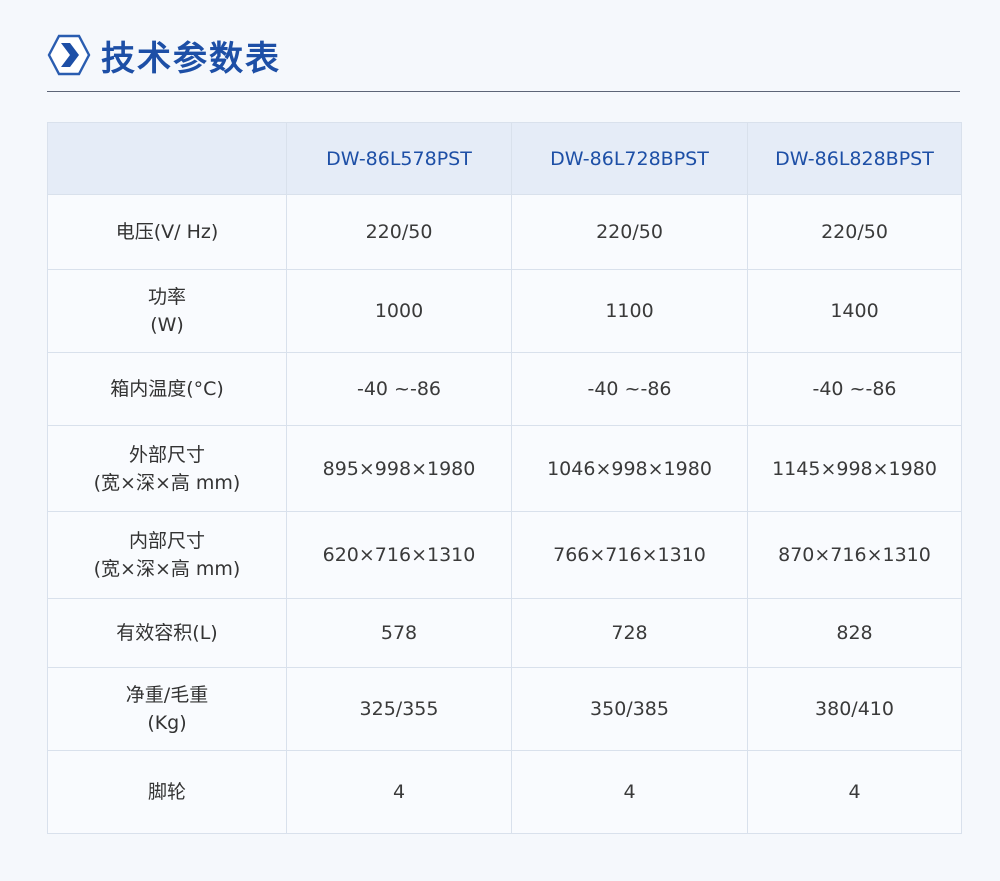 The width and height of the screenshot is (1000, 881). I want to click on model-header: DW-86L728BPST, so click(629, 158).